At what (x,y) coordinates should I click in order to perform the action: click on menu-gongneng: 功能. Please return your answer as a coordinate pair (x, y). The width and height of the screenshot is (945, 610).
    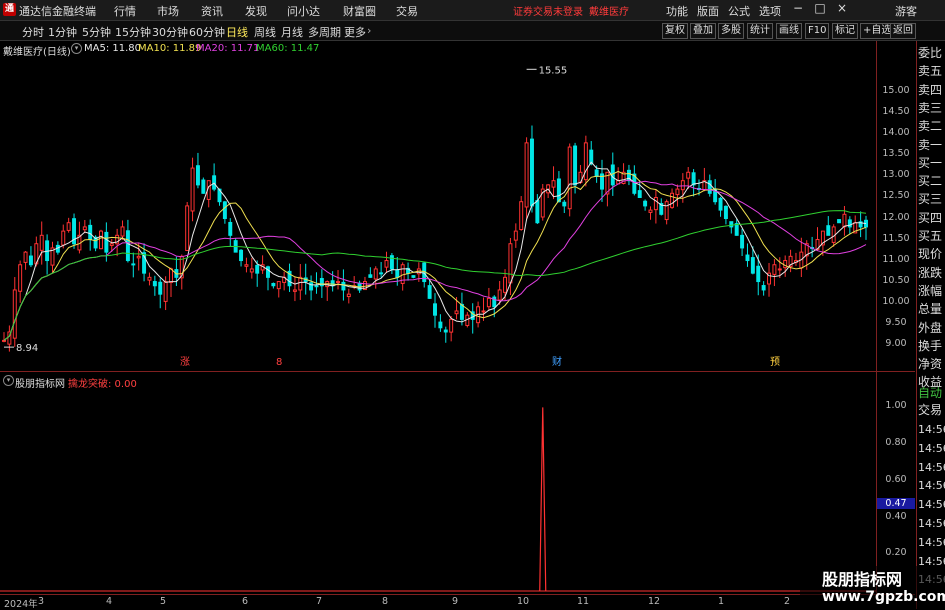
    Looking at the image, I should click on (677, 11).